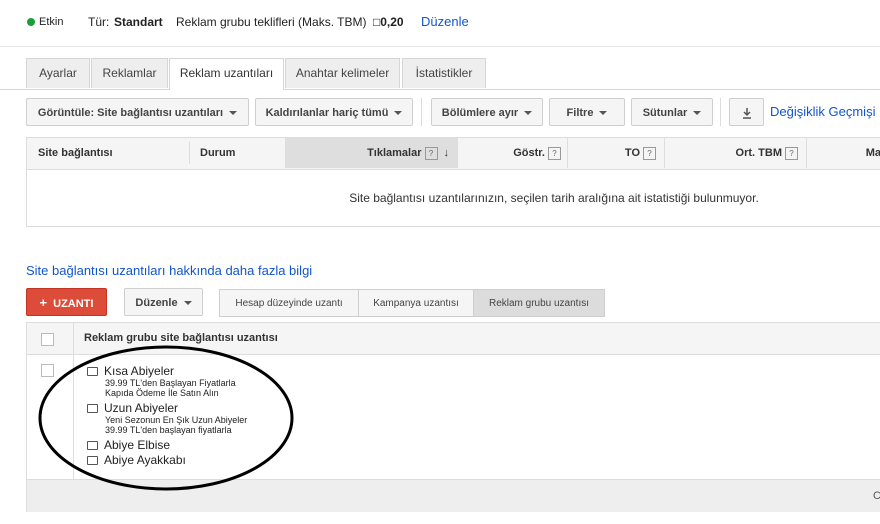 This screenshot has height=524, width=880. I want to click on annotation-ellipse, so click(166, 418).